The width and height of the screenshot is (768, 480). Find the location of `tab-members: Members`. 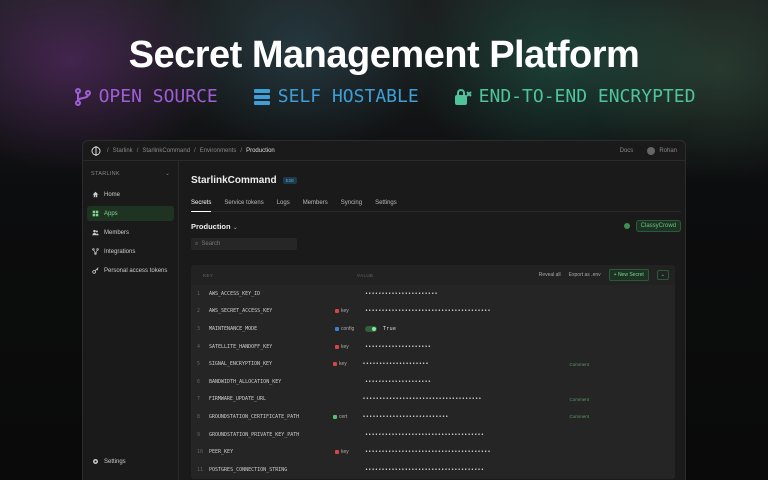

tab-members: Members is located at coordinates (315, 203).